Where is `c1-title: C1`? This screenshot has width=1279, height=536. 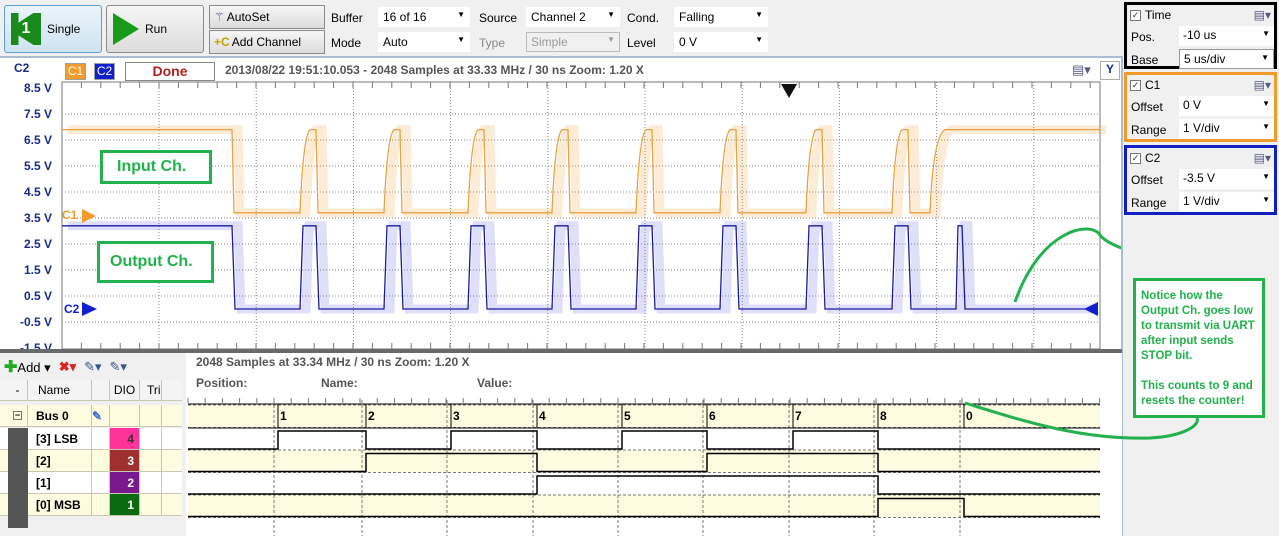 c1-title: C1 is located at coordinates (1153, 85).